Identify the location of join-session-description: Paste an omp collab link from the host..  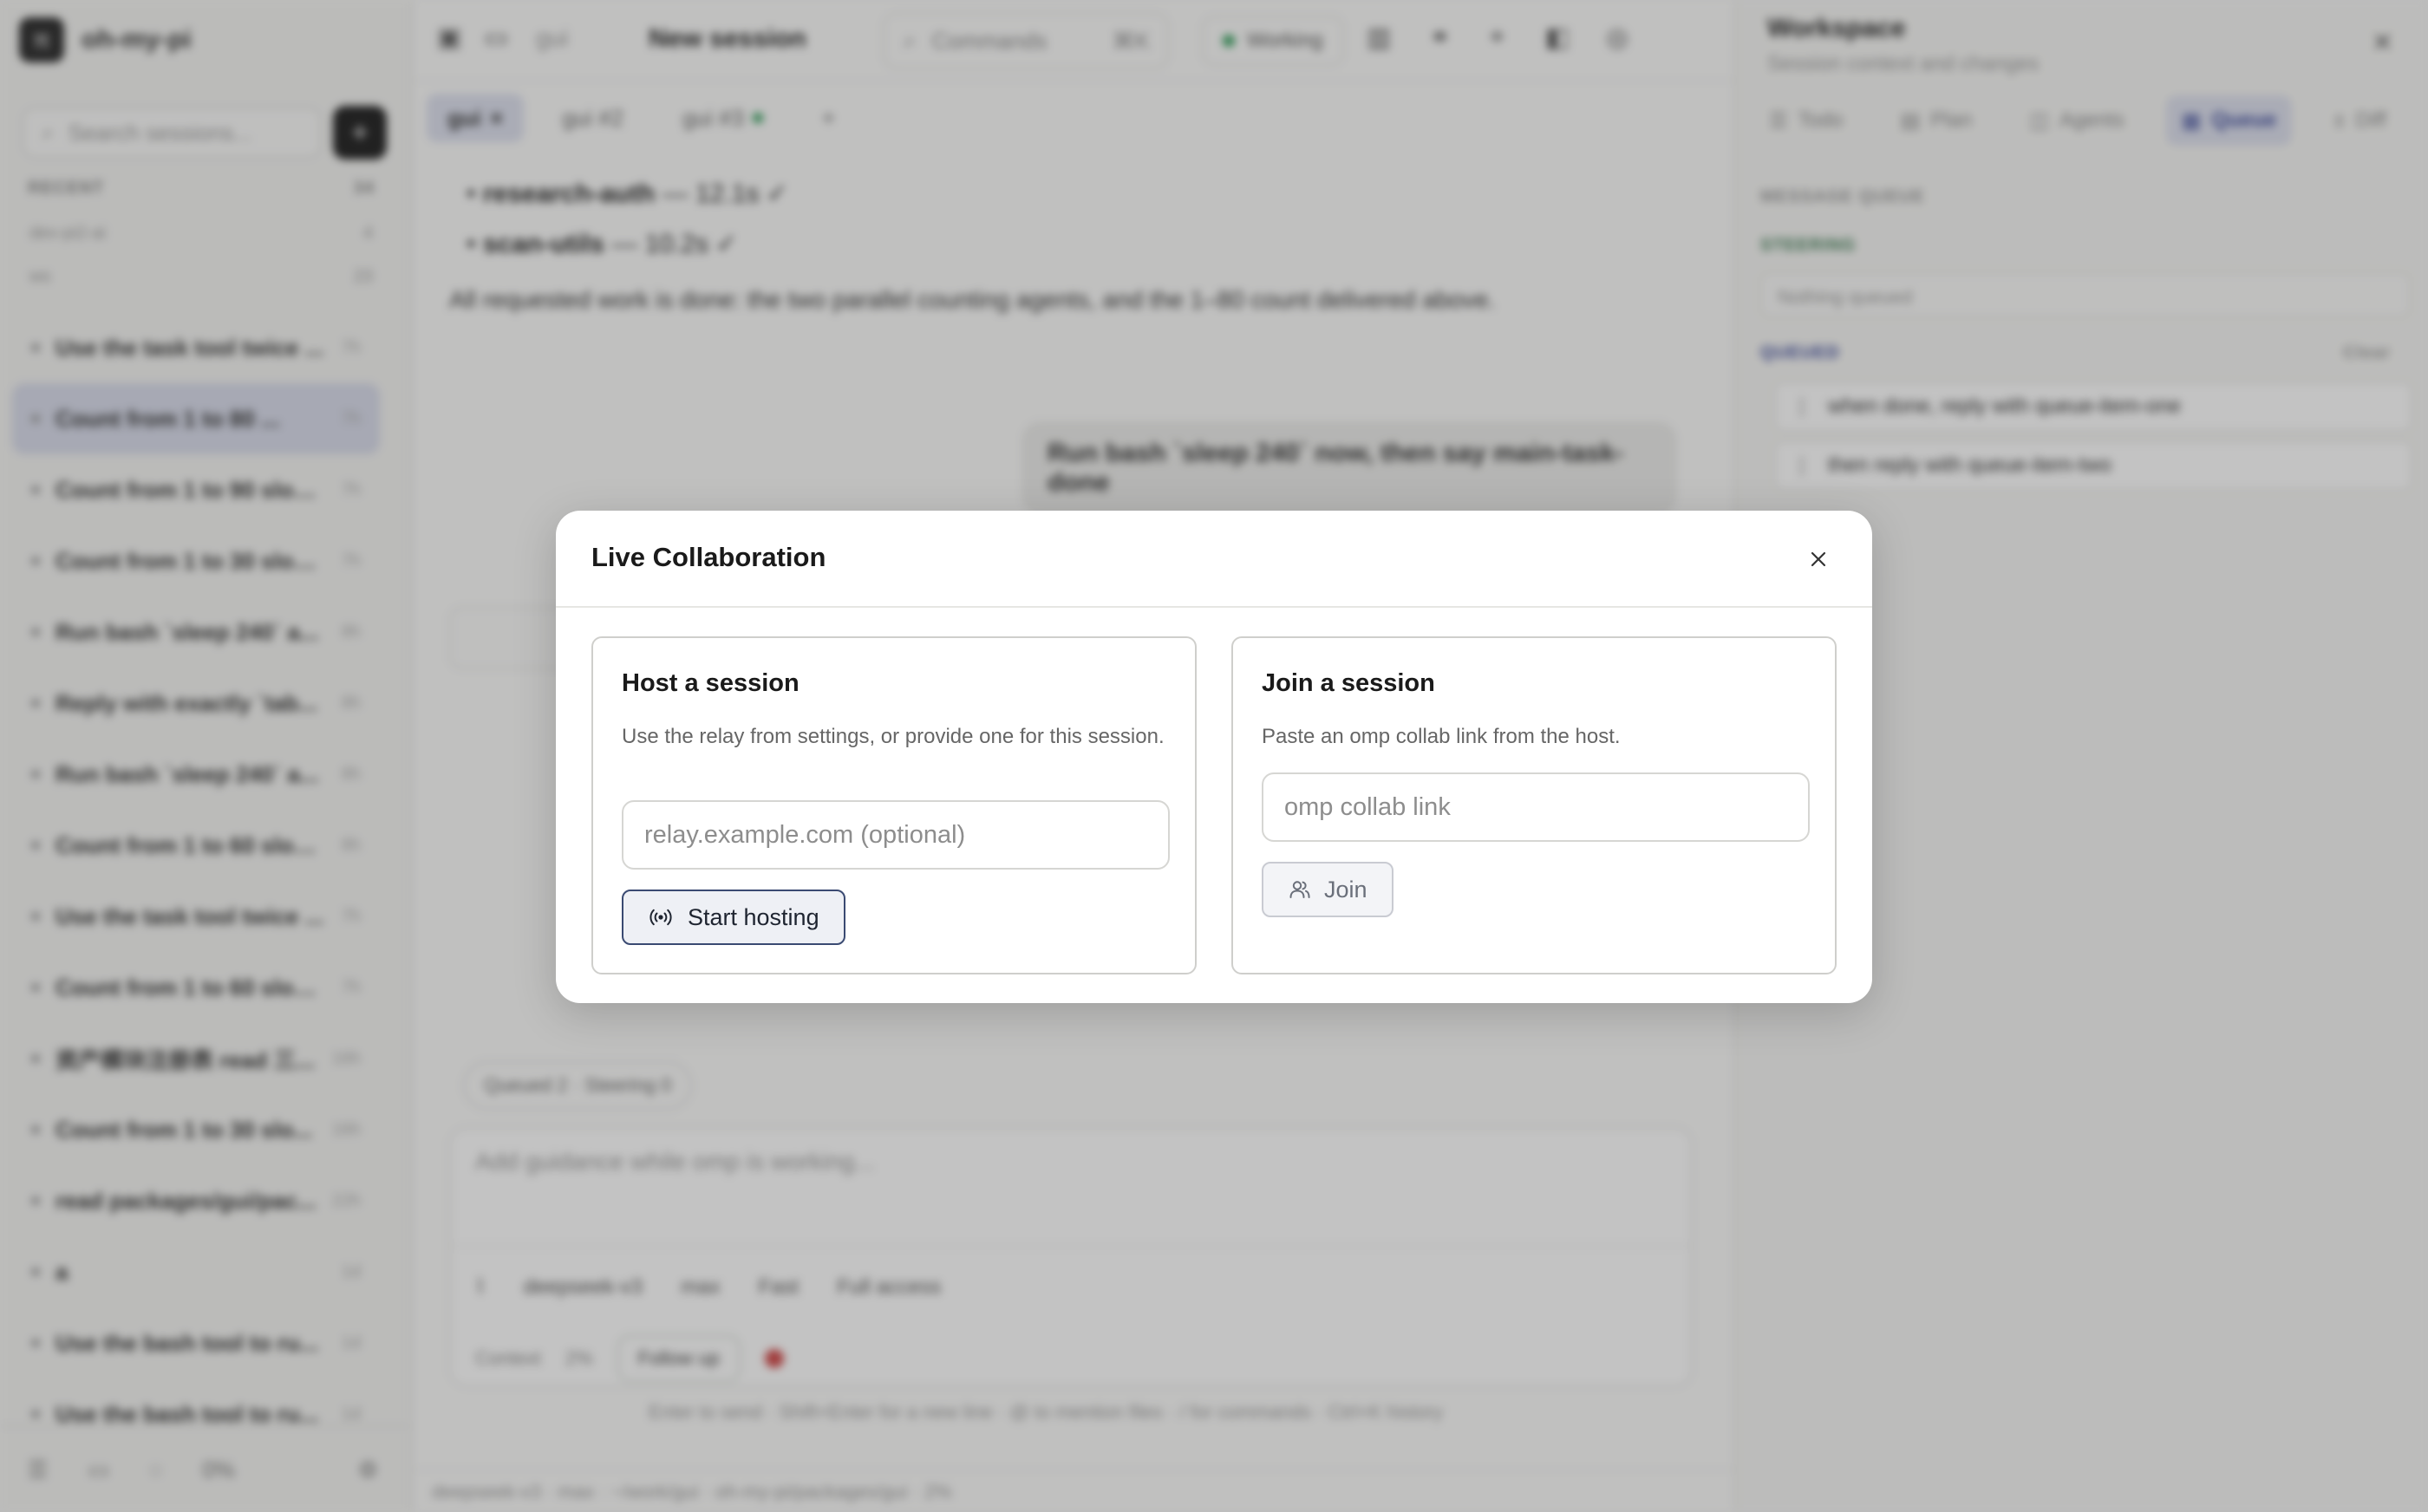
(1441, 736).